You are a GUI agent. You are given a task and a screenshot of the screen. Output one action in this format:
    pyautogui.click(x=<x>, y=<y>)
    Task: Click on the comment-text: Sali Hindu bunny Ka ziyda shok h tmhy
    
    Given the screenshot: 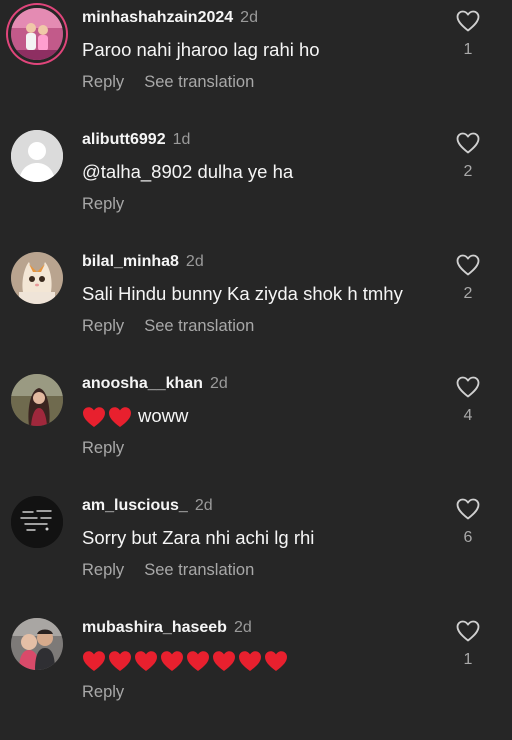 What is the action you would take?
    pyautogui.click(x=242, y=293)
    